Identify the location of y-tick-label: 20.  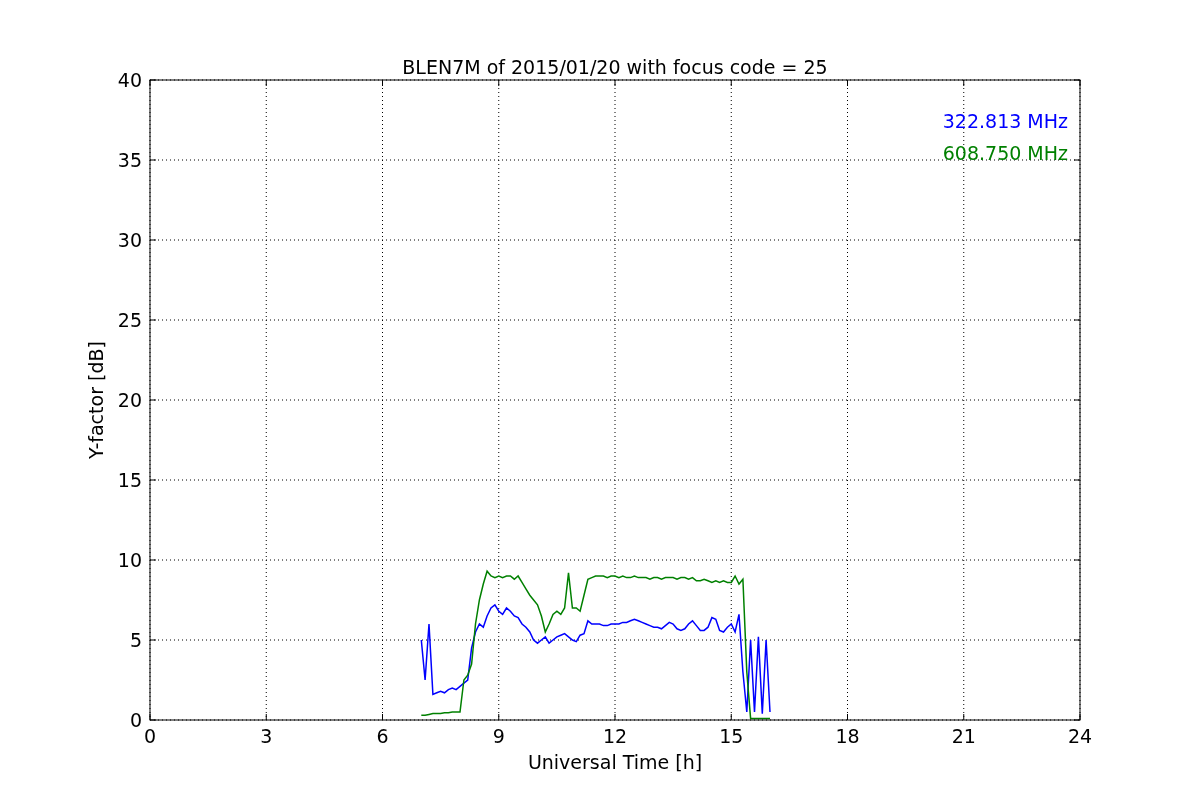
(129, 400).